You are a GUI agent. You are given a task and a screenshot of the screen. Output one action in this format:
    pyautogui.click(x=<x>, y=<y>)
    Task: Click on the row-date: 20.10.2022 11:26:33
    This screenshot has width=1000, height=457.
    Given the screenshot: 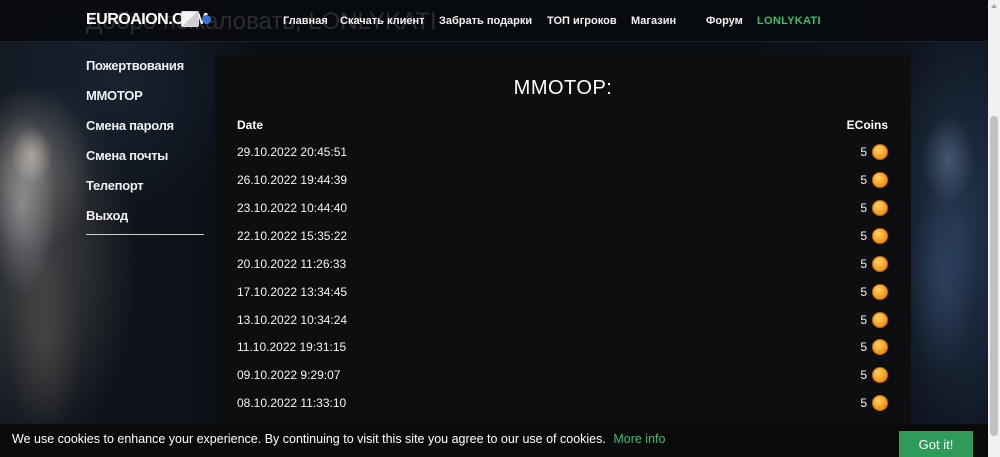 What is the action you would take?
    pyautogui.click(x=292, y=264)
    